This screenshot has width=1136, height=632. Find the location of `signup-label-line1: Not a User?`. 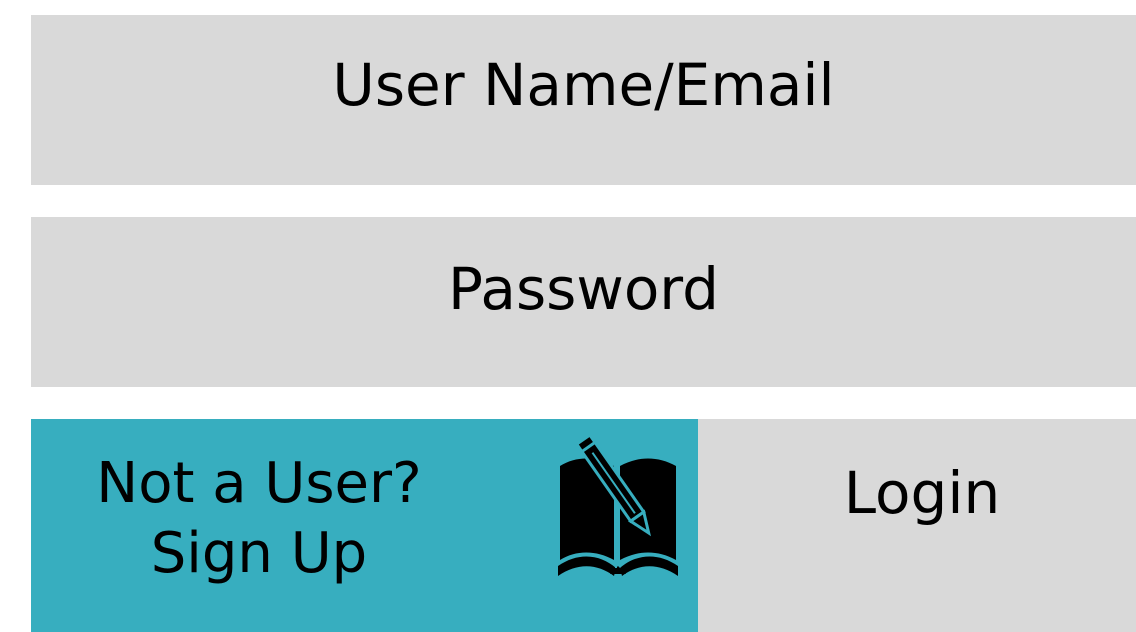

signup-label-line1: Not a User? is located at coordinates (259, 483).